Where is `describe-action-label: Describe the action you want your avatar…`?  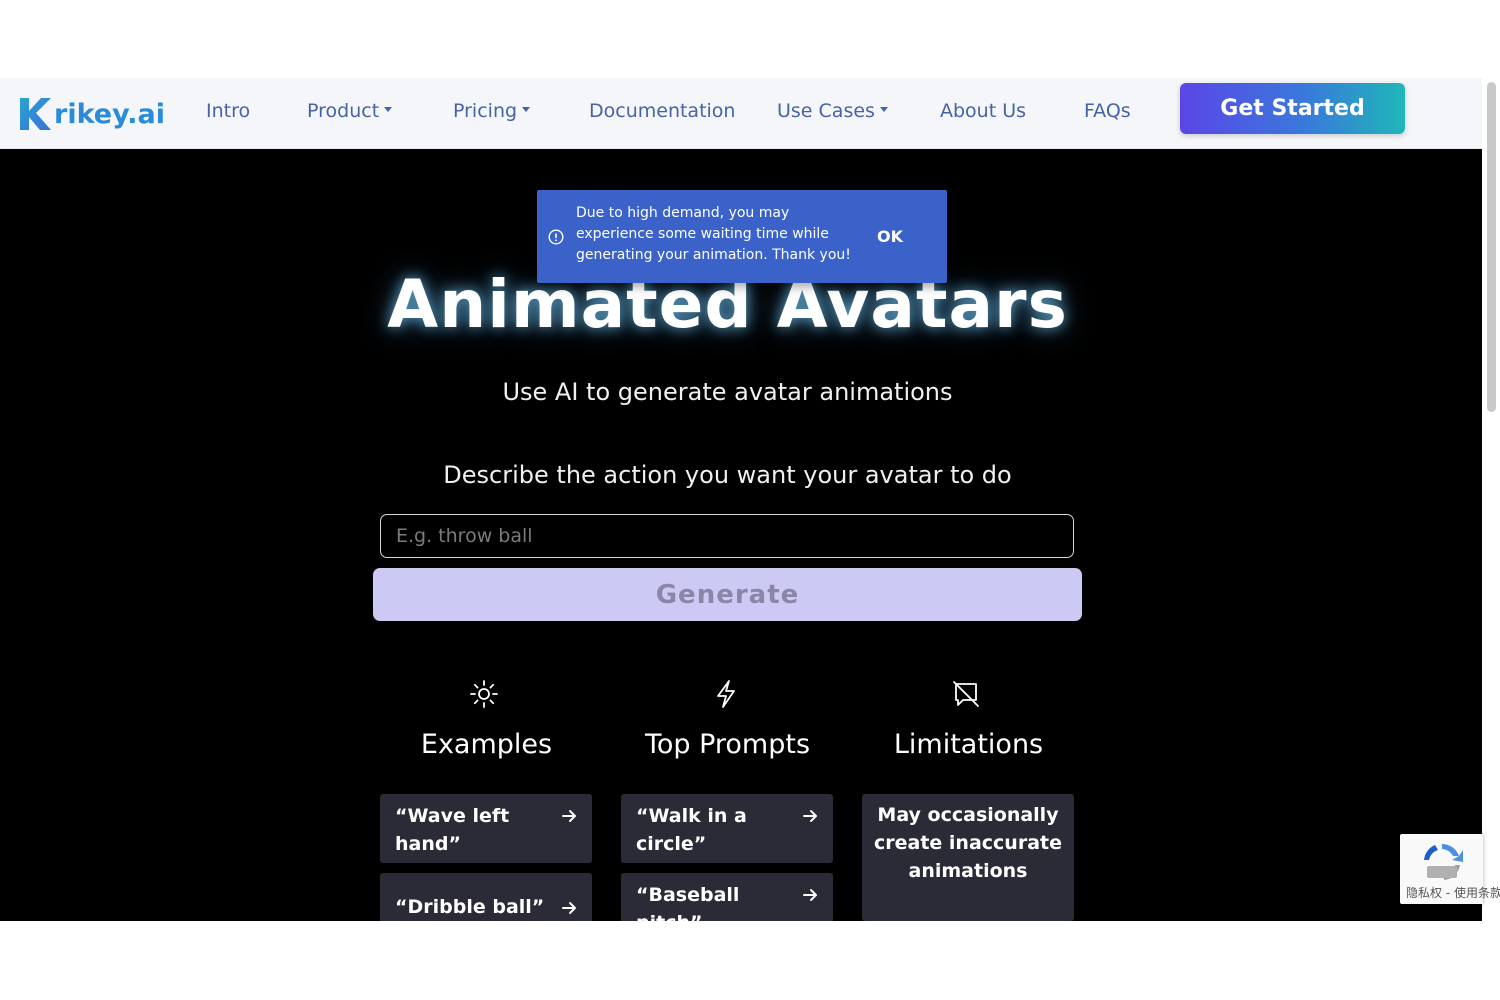
describe-action-label: Describe the action you want your avatar… is located at coordinates (727, 475).